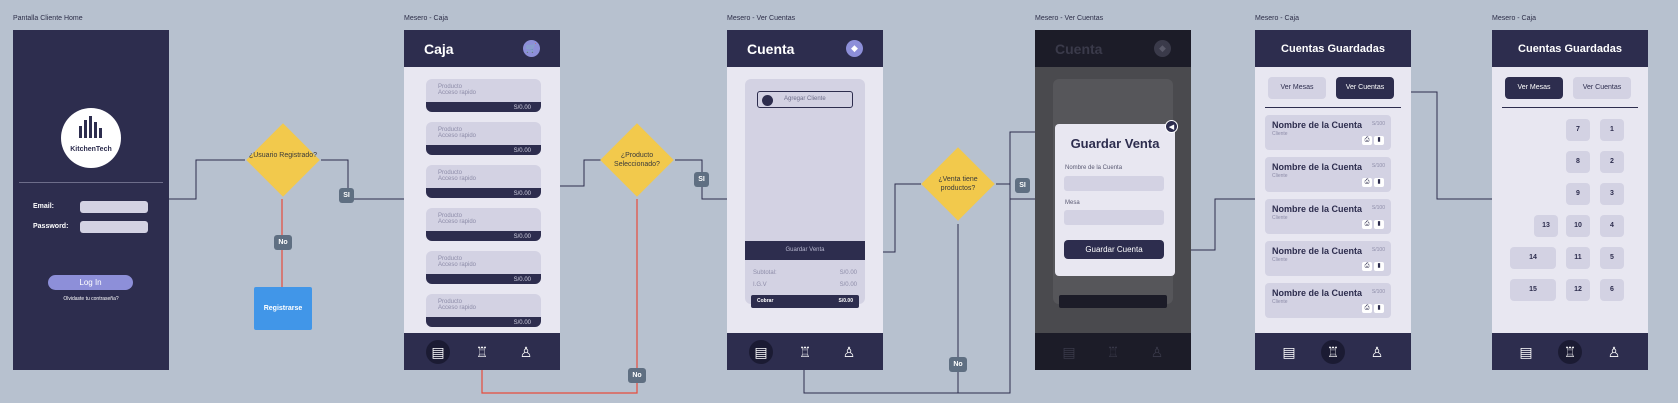 This screenshot has width=1678, height=403. I want to click on add-client-label: Agregar Cliente, so click(805, 99).